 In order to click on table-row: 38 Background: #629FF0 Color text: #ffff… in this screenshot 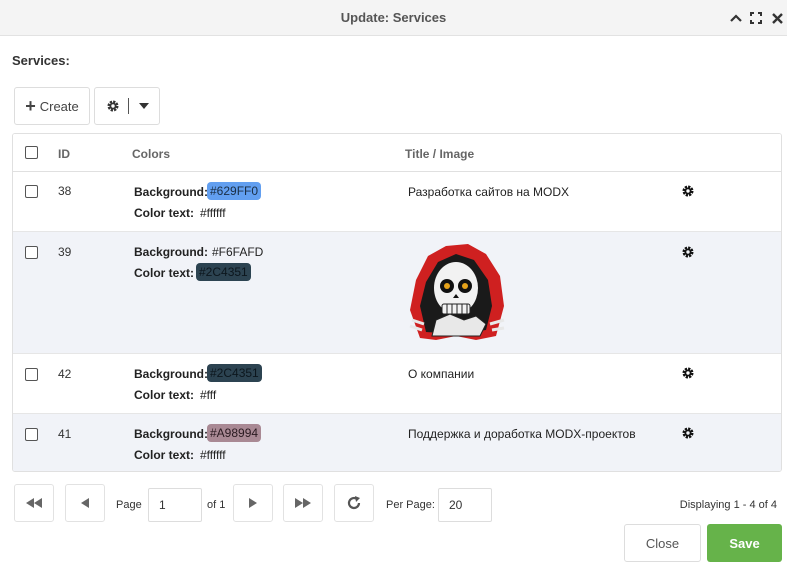, I will do `click(397, 202)`.